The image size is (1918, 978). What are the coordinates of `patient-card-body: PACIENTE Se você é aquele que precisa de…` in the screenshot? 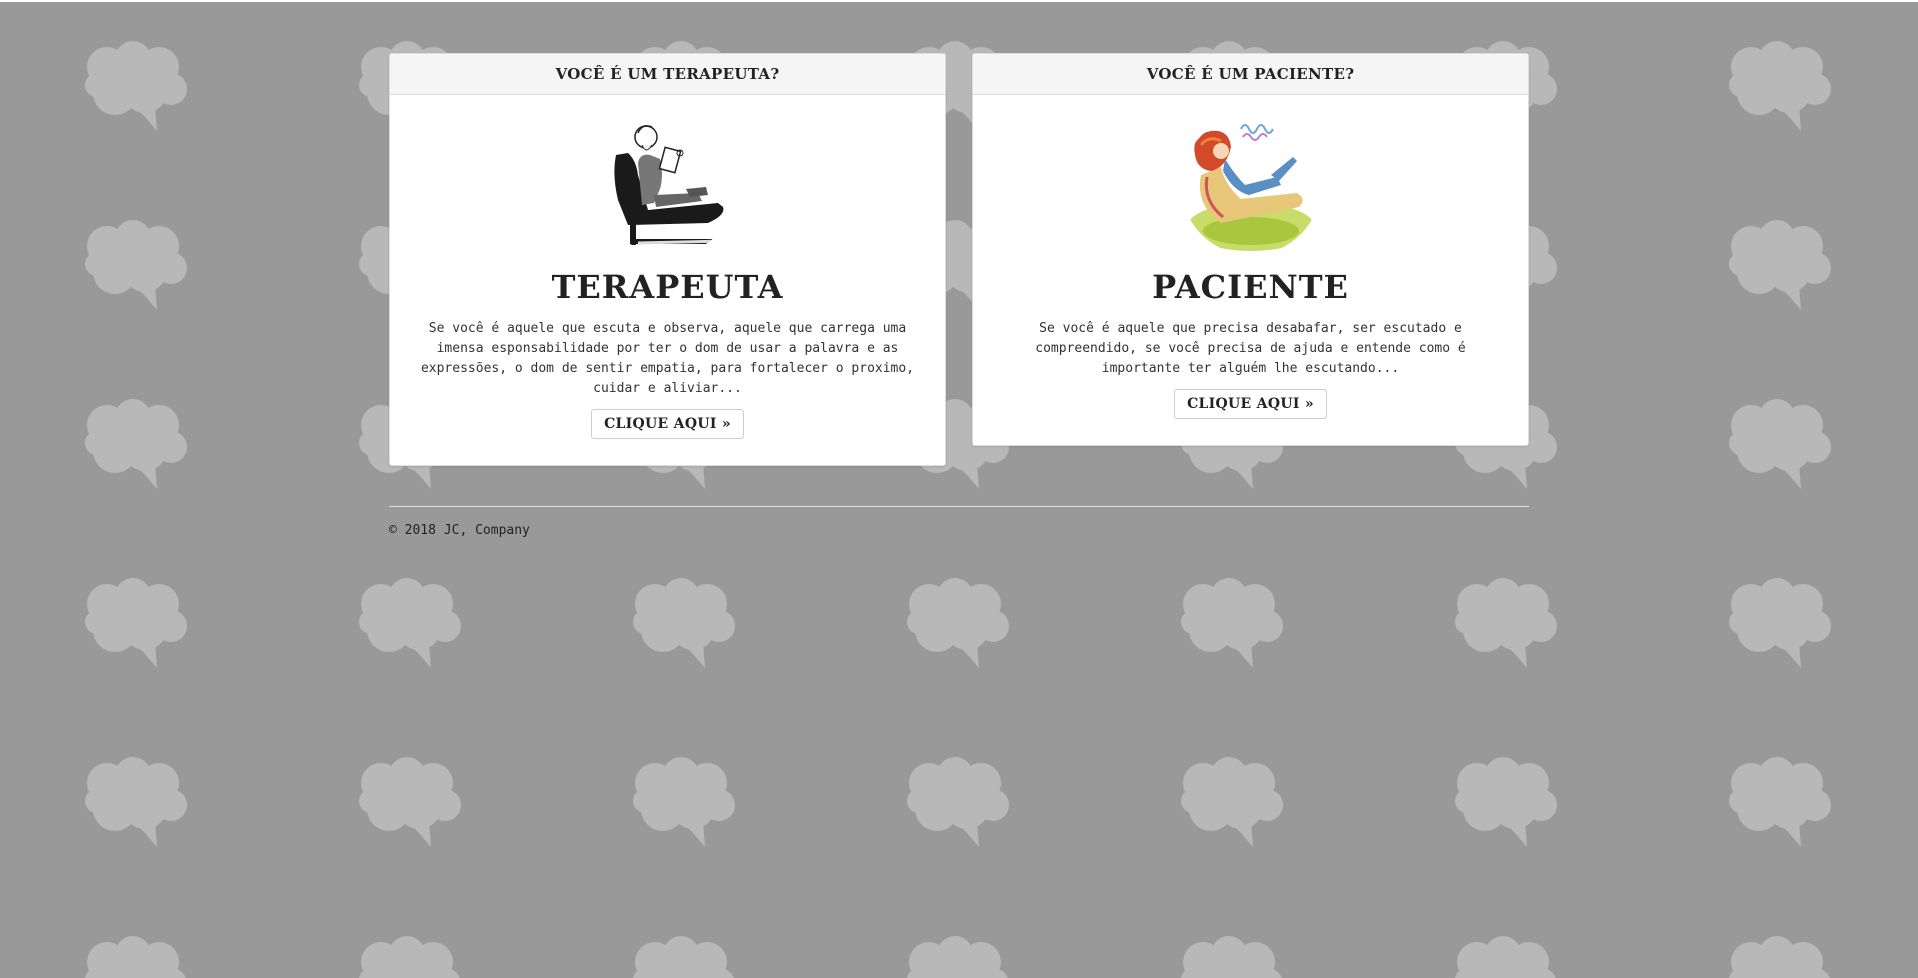 It's located at (1250, 270).